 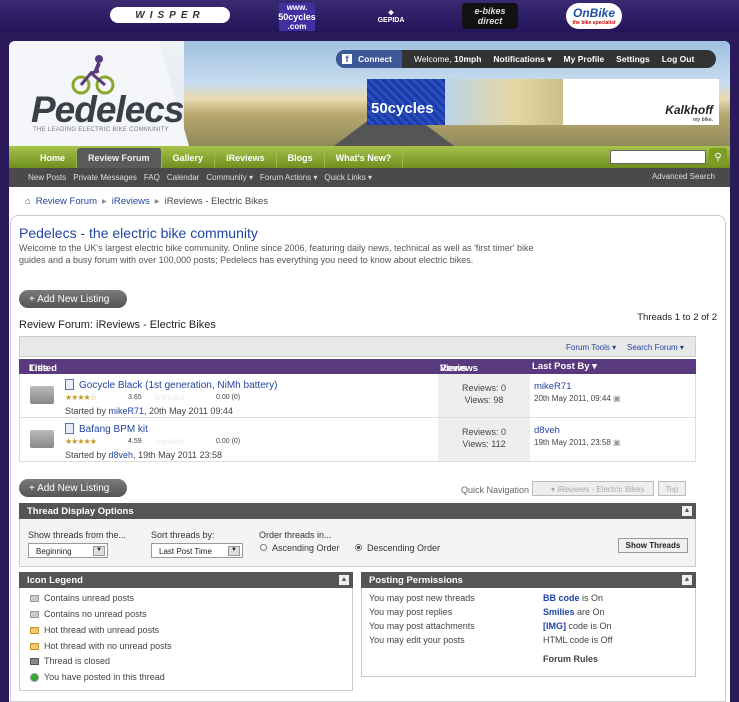 What do you see at coordinates (358, 547) in the screenshot?
I see `descending-radio` at bounding box center [358, 547].